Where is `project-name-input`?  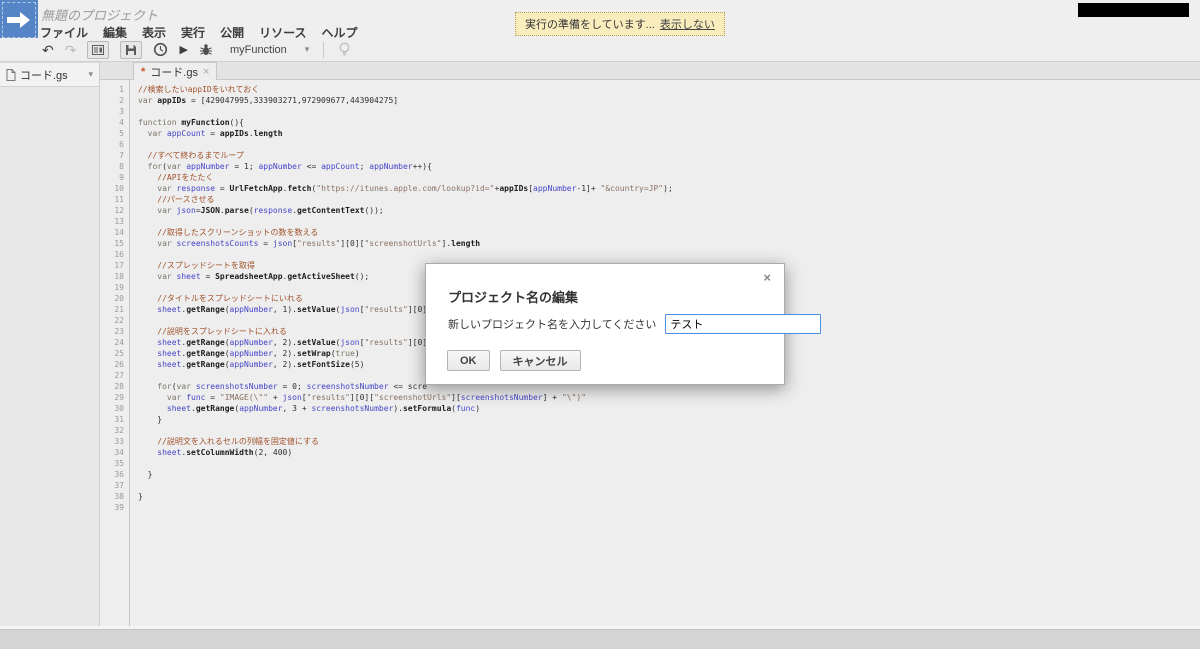
project-name-input is located at coordinates (743, 324).